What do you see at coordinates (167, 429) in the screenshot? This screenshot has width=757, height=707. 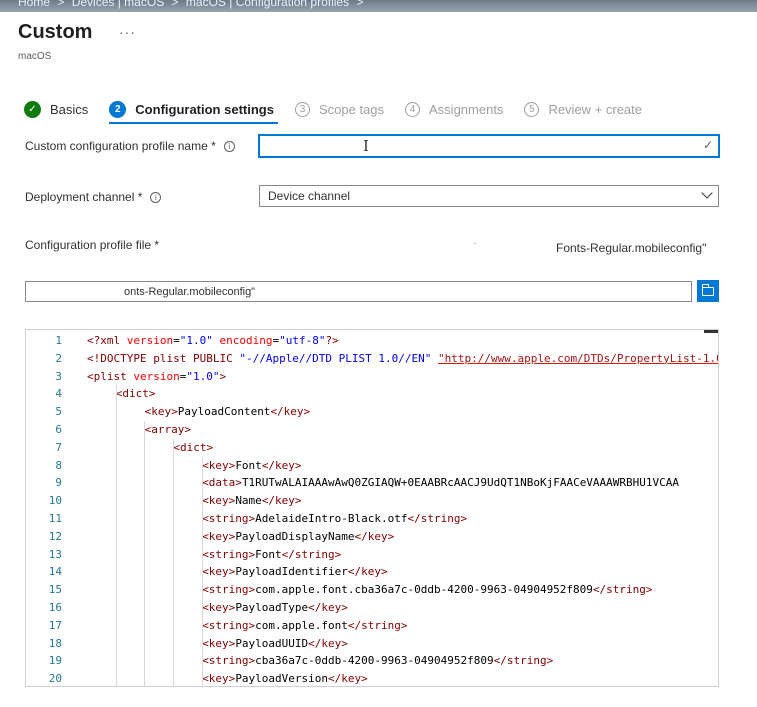 I see `code-token: <array>` at bounding box center [167, 429].